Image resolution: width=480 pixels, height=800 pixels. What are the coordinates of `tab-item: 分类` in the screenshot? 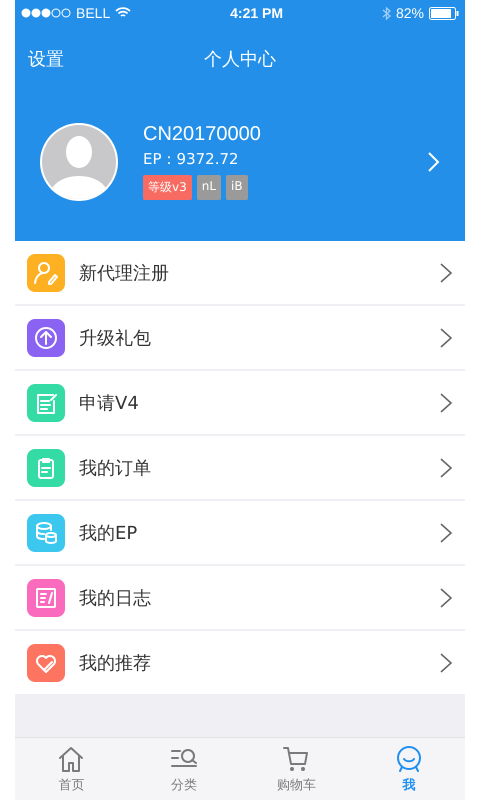 It's located at (184, 769).